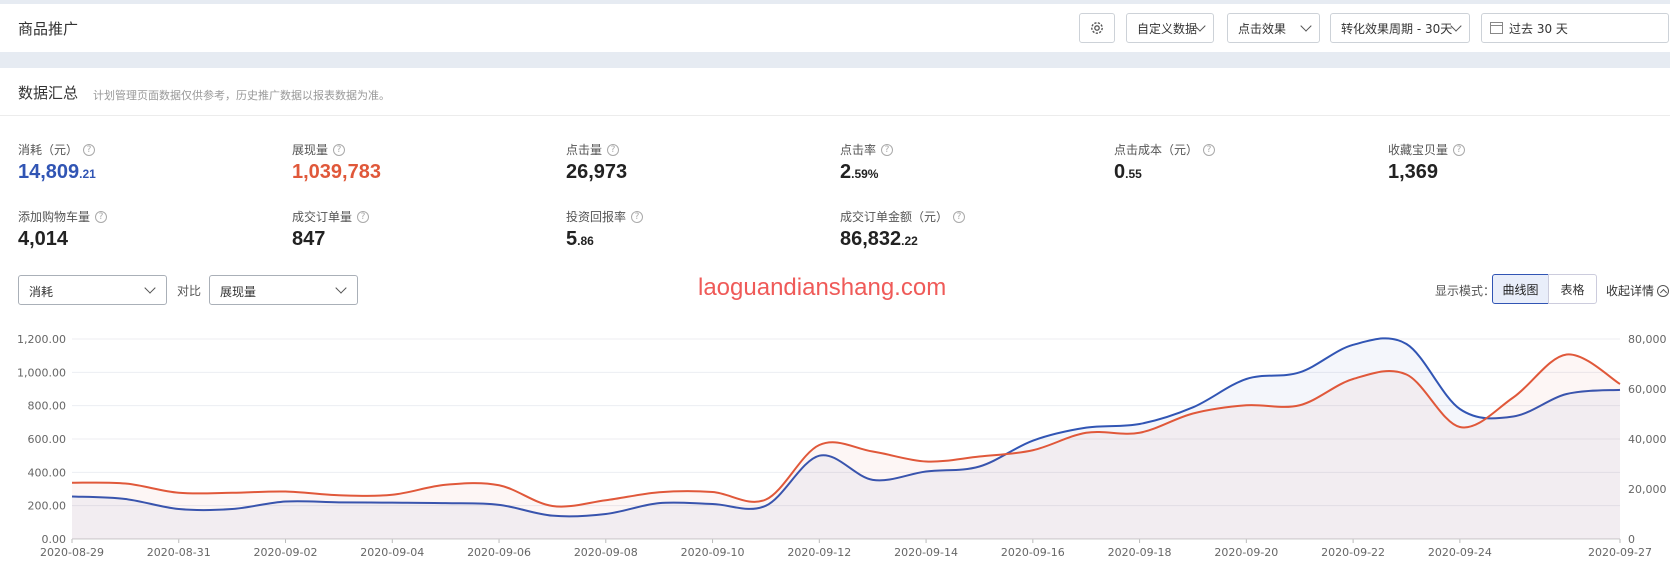 This screenshot has width=1670, height=582. What do you see at coordinates (713, 552) in the screenshot?
I see `x-tick-label: 2020-09-10` at bounding box center [713, 552].